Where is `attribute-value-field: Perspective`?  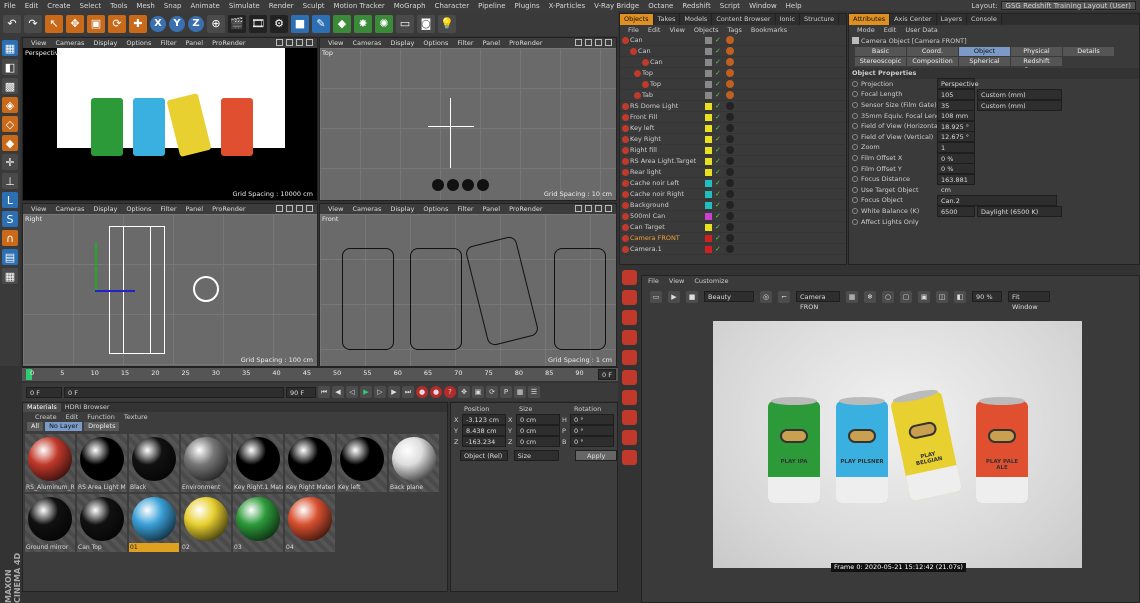 attribute-value-field: Perspective is located at coordinates (958, 84).